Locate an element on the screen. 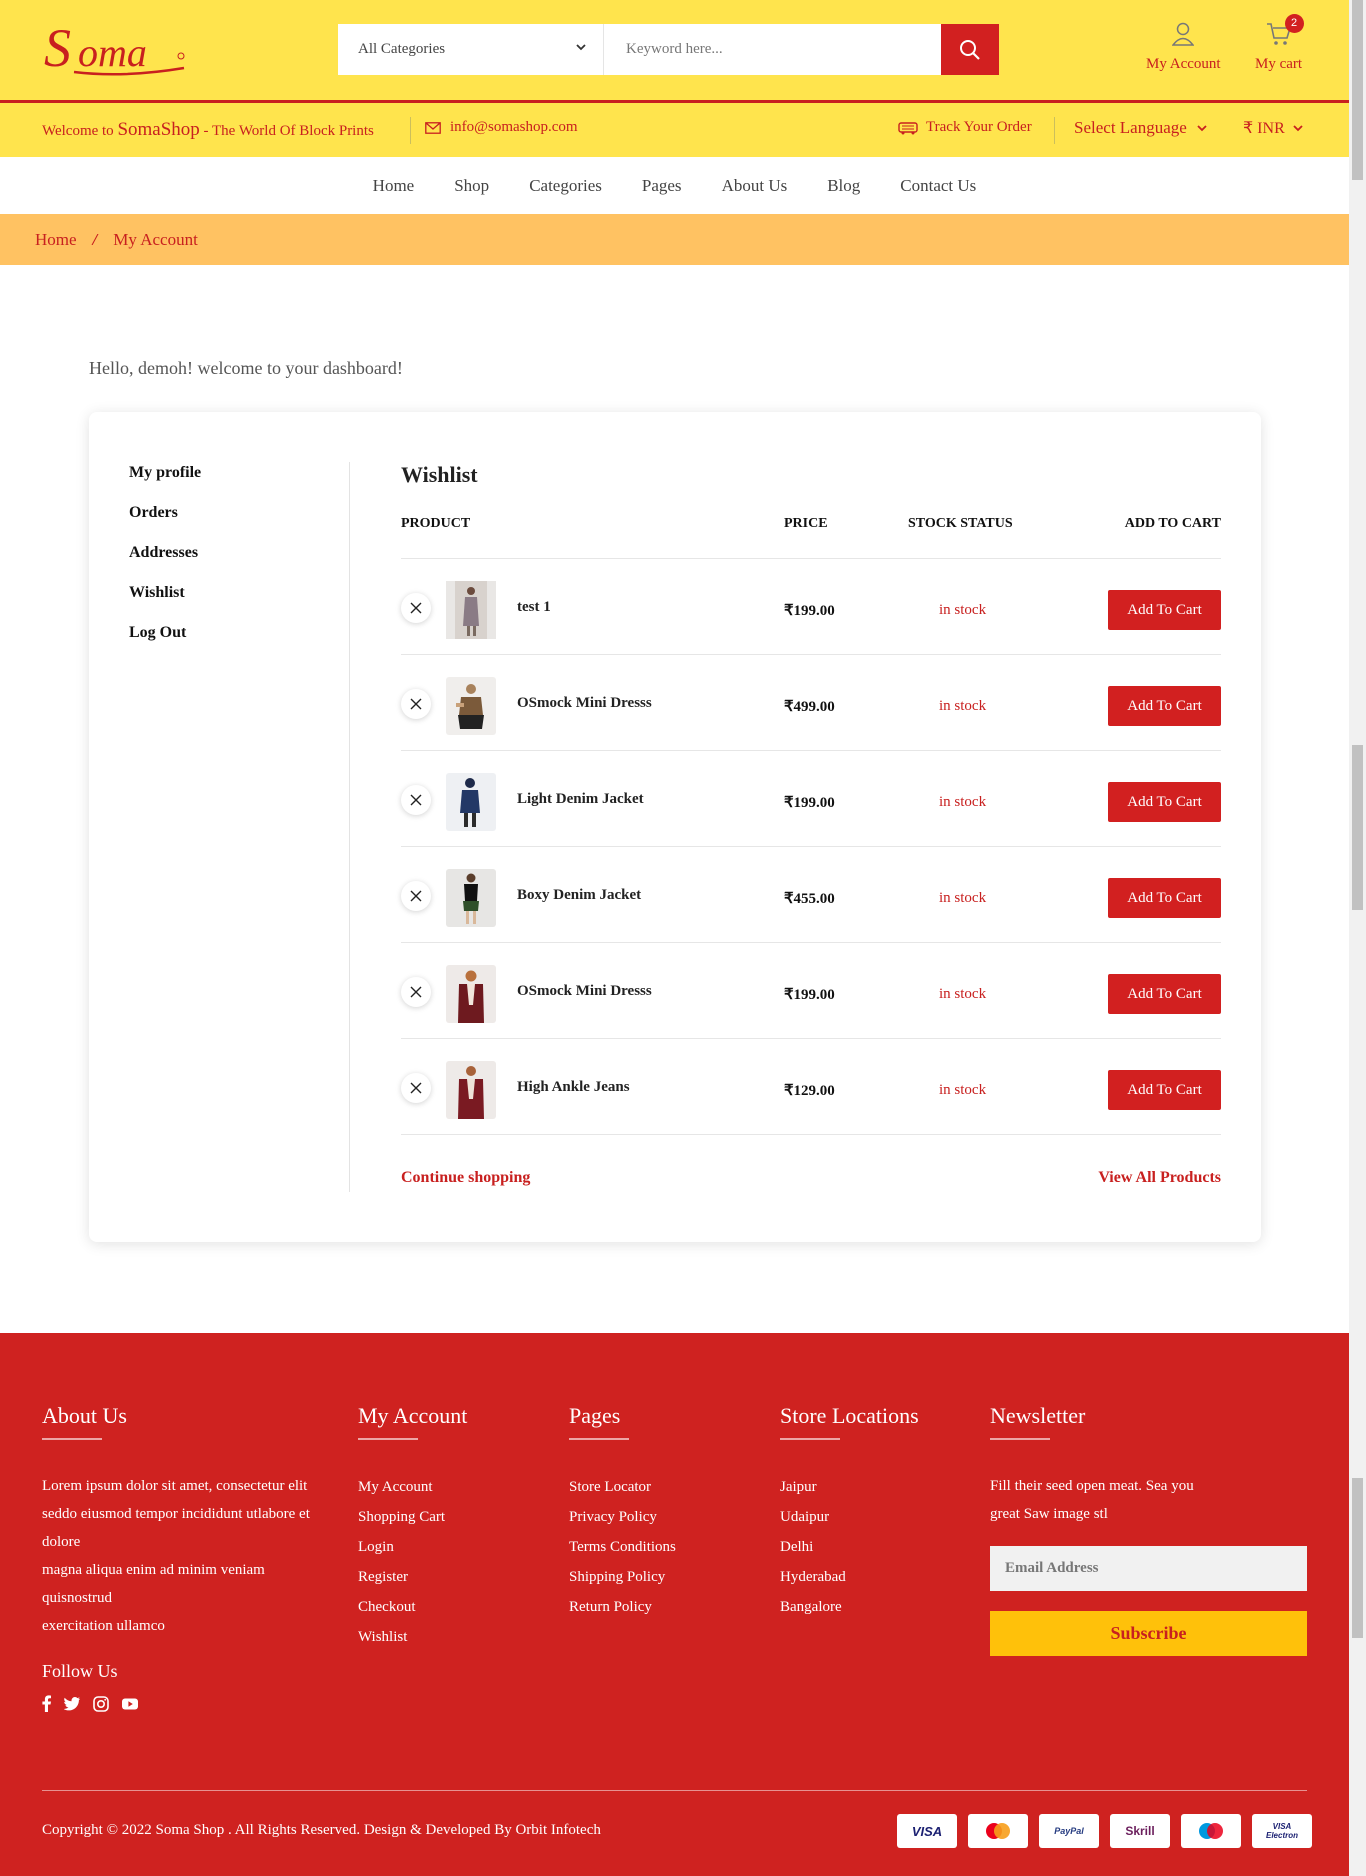 The width and height of the screenshot is (1366, 1876). footer-link-checkout: Checkout is located at coordinates (412, 1607).